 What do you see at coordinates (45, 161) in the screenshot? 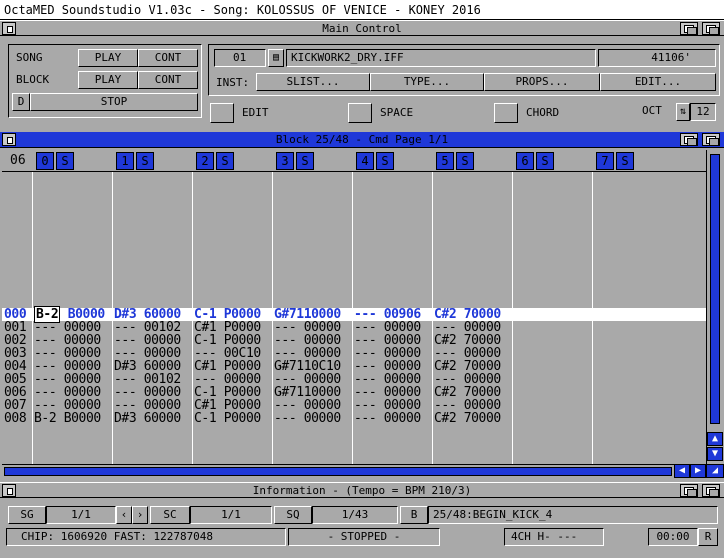
I see `track-0-mute-button: 0` at bounding box center [45, 161].